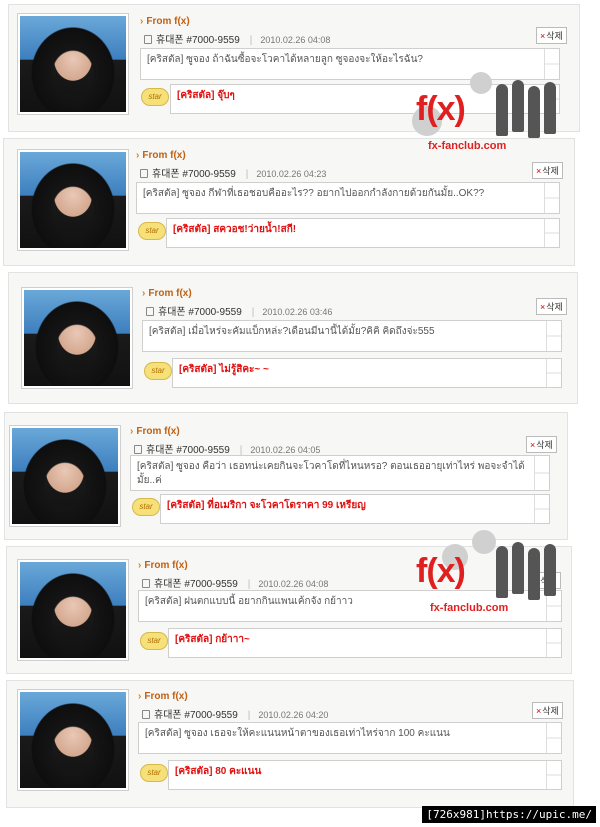 The image size is (600, 827). I want to click on reply-box: [คริสตัล] สควอช!ว่ายน้ำ!สกี!, so click(363, 233).